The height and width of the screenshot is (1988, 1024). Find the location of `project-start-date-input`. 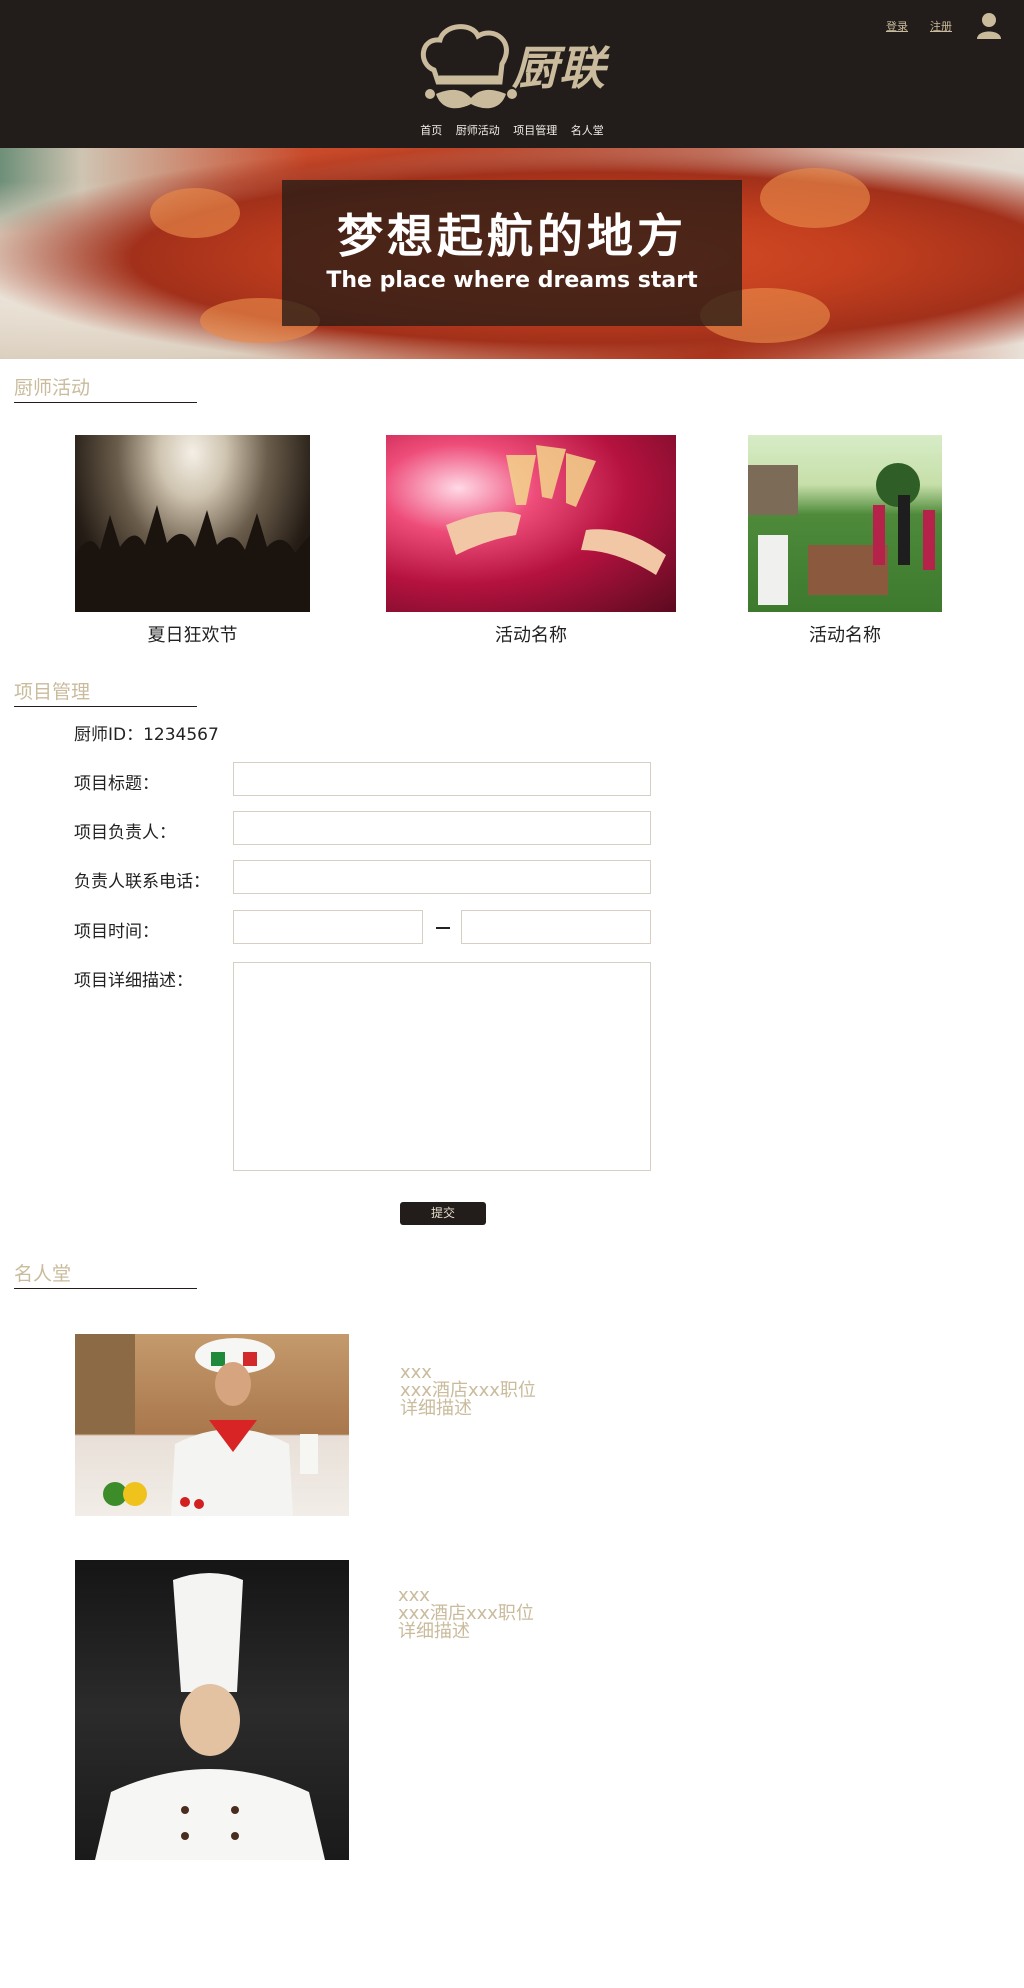

project-start-date-input is located at coordinates (328, 927).